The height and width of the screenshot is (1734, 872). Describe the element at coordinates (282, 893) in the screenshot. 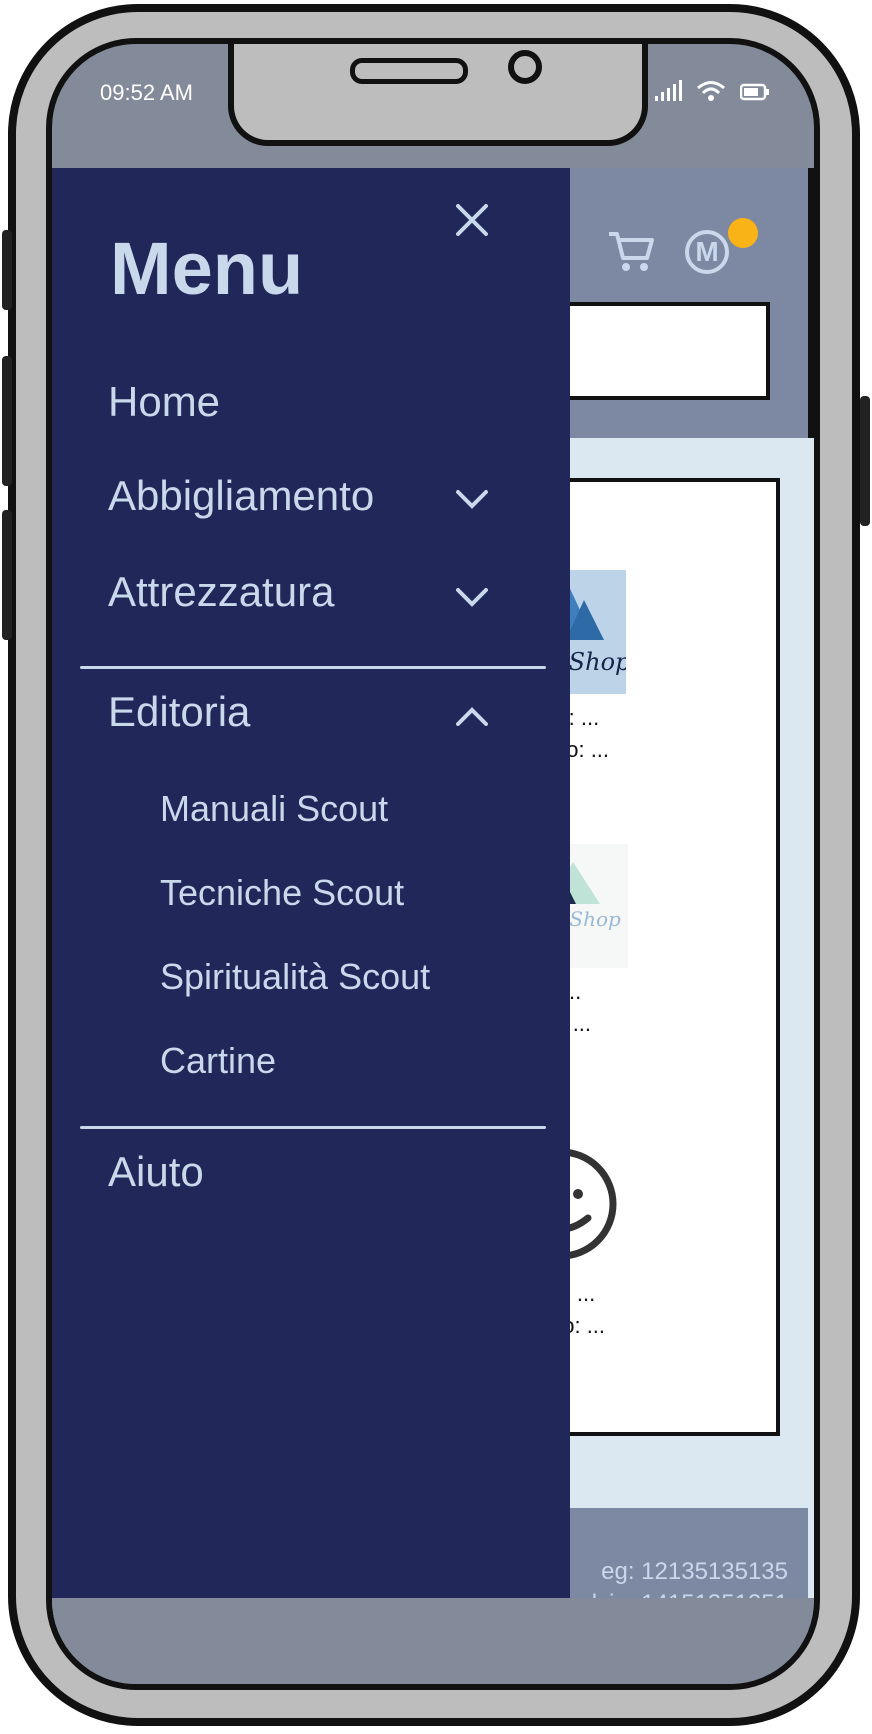

I see `submenu-item-tecniche-scout: Tecniche Scout` at that location.